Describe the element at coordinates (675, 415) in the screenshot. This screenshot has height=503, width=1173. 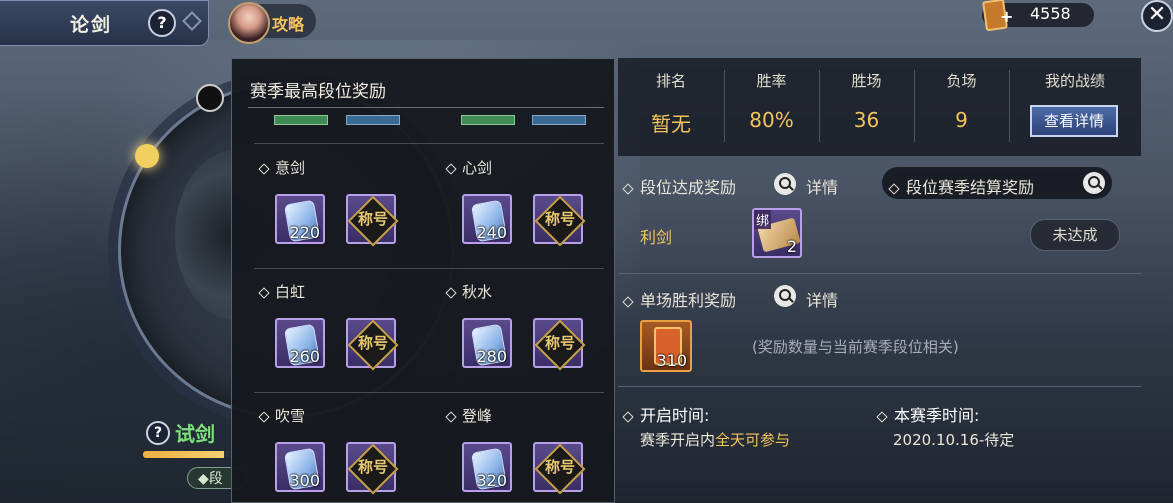
I see `open-time-title-text: 开启时间:` at that location.